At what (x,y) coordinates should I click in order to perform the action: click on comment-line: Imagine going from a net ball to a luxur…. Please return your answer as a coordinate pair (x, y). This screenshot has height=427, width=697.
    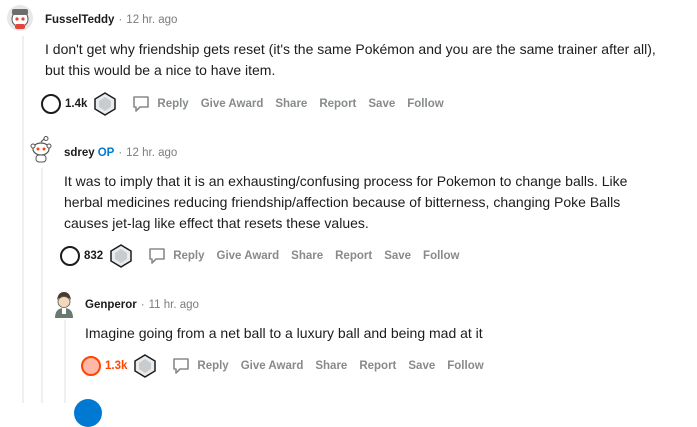
    Looking at the image, I should click on (284, 333).